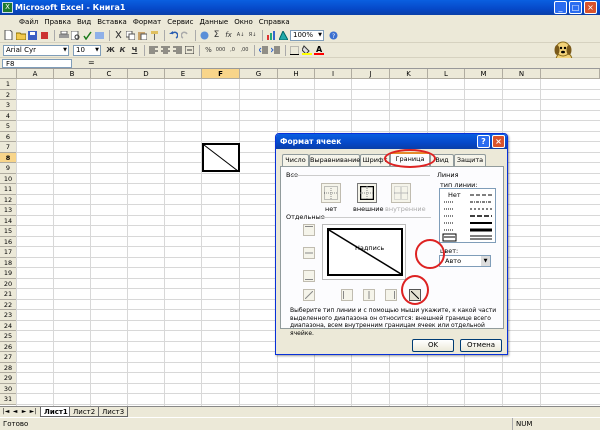 The height and width of the screenshot is (430, 600). What do you see at coordinates (72, 74) in the screenshot?
I see `column-header: B` at bounding box center [72, 74].